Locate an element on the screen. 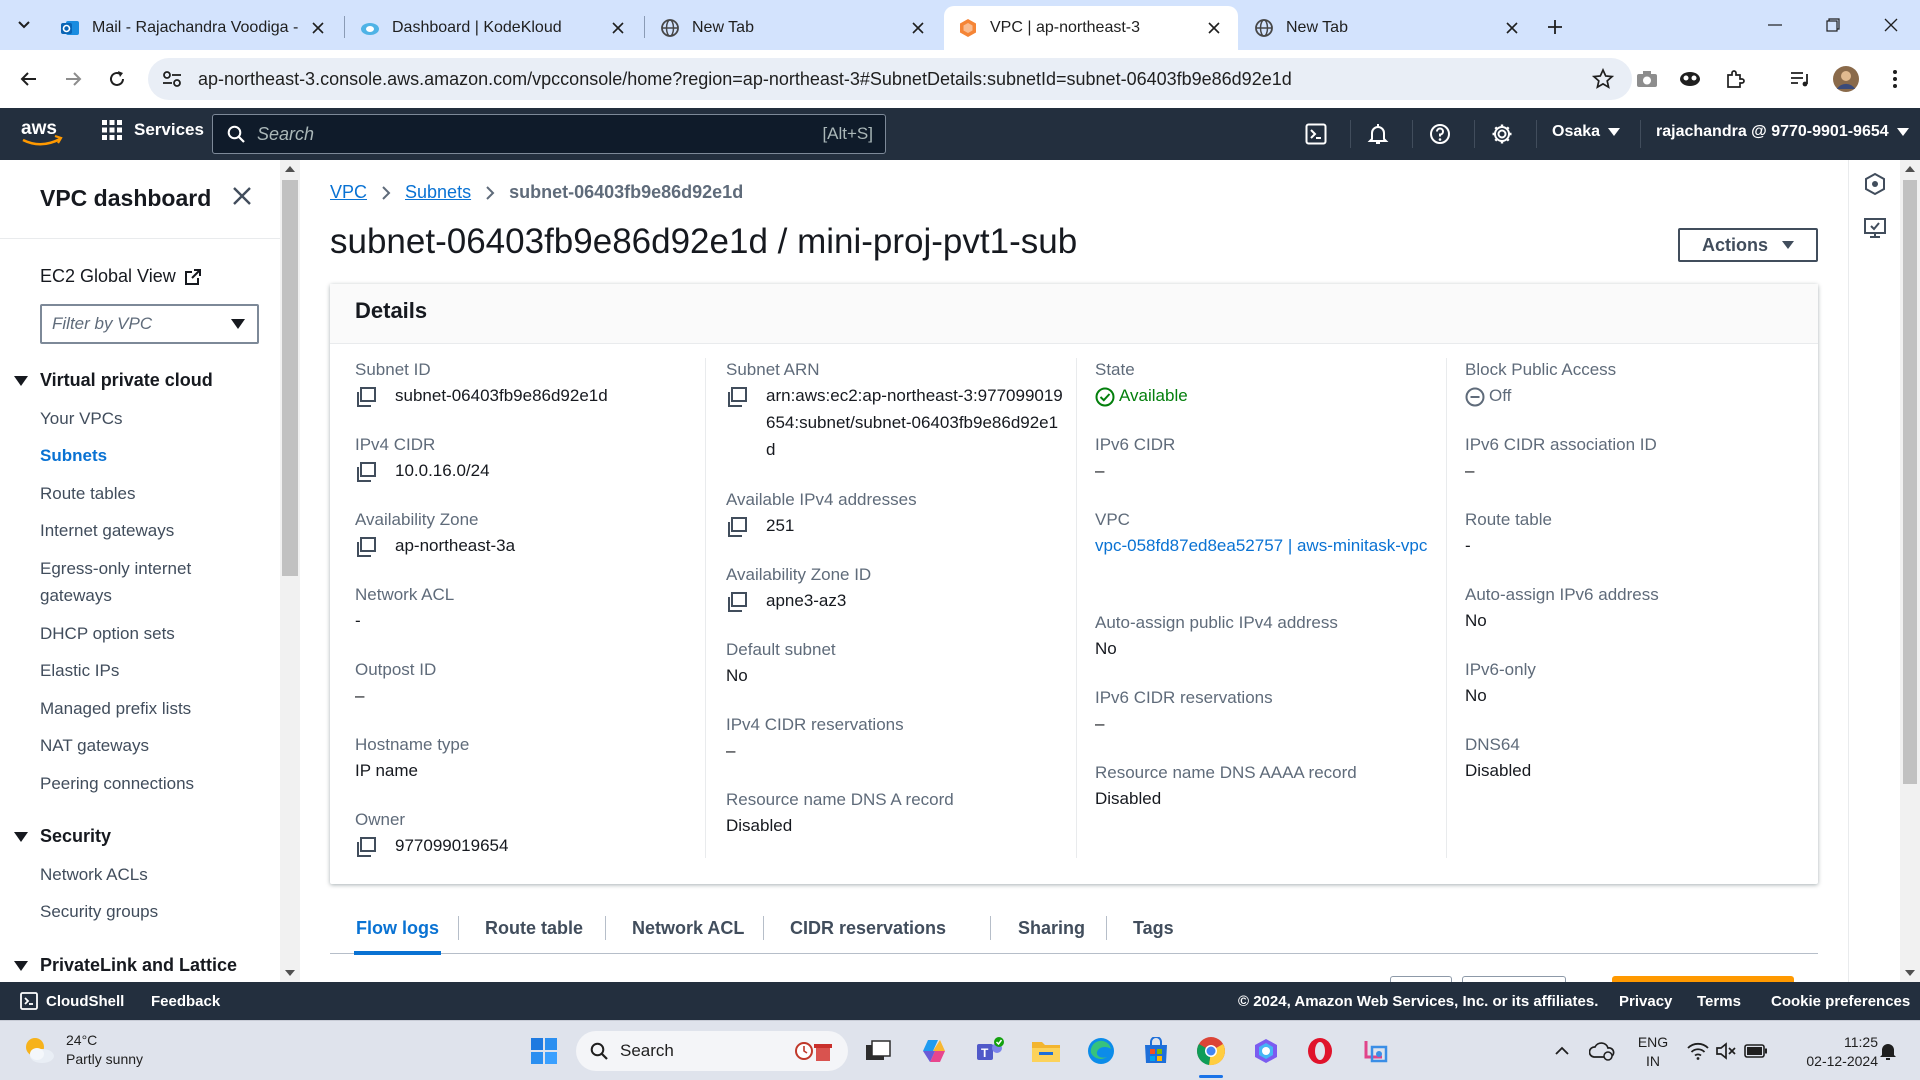  sidebar-item-security-groups: Security groups is located at coordinates (135, 911).